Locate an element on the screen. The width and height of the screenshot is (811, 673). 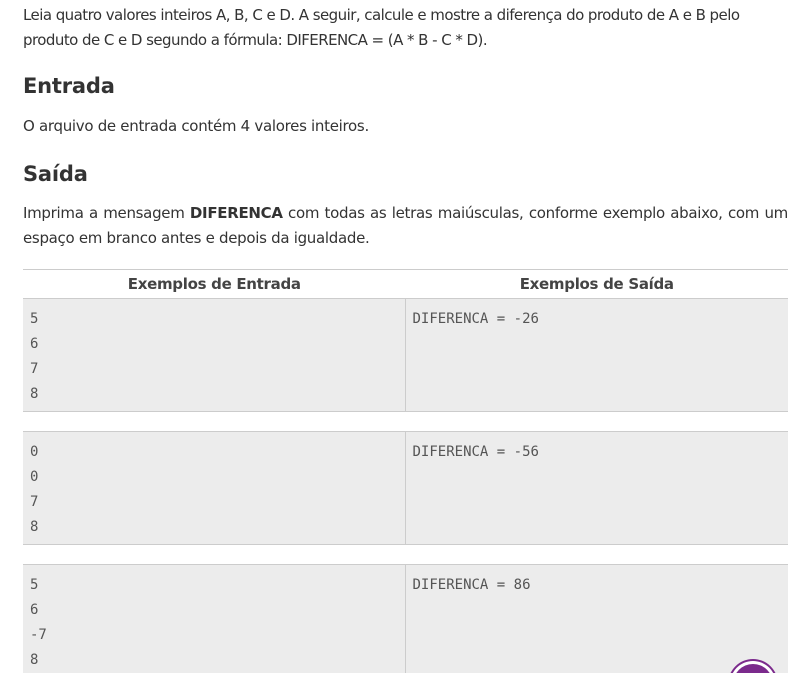
example-1-output: DIFERENCA = -26 is located at coordinates (597, 355).